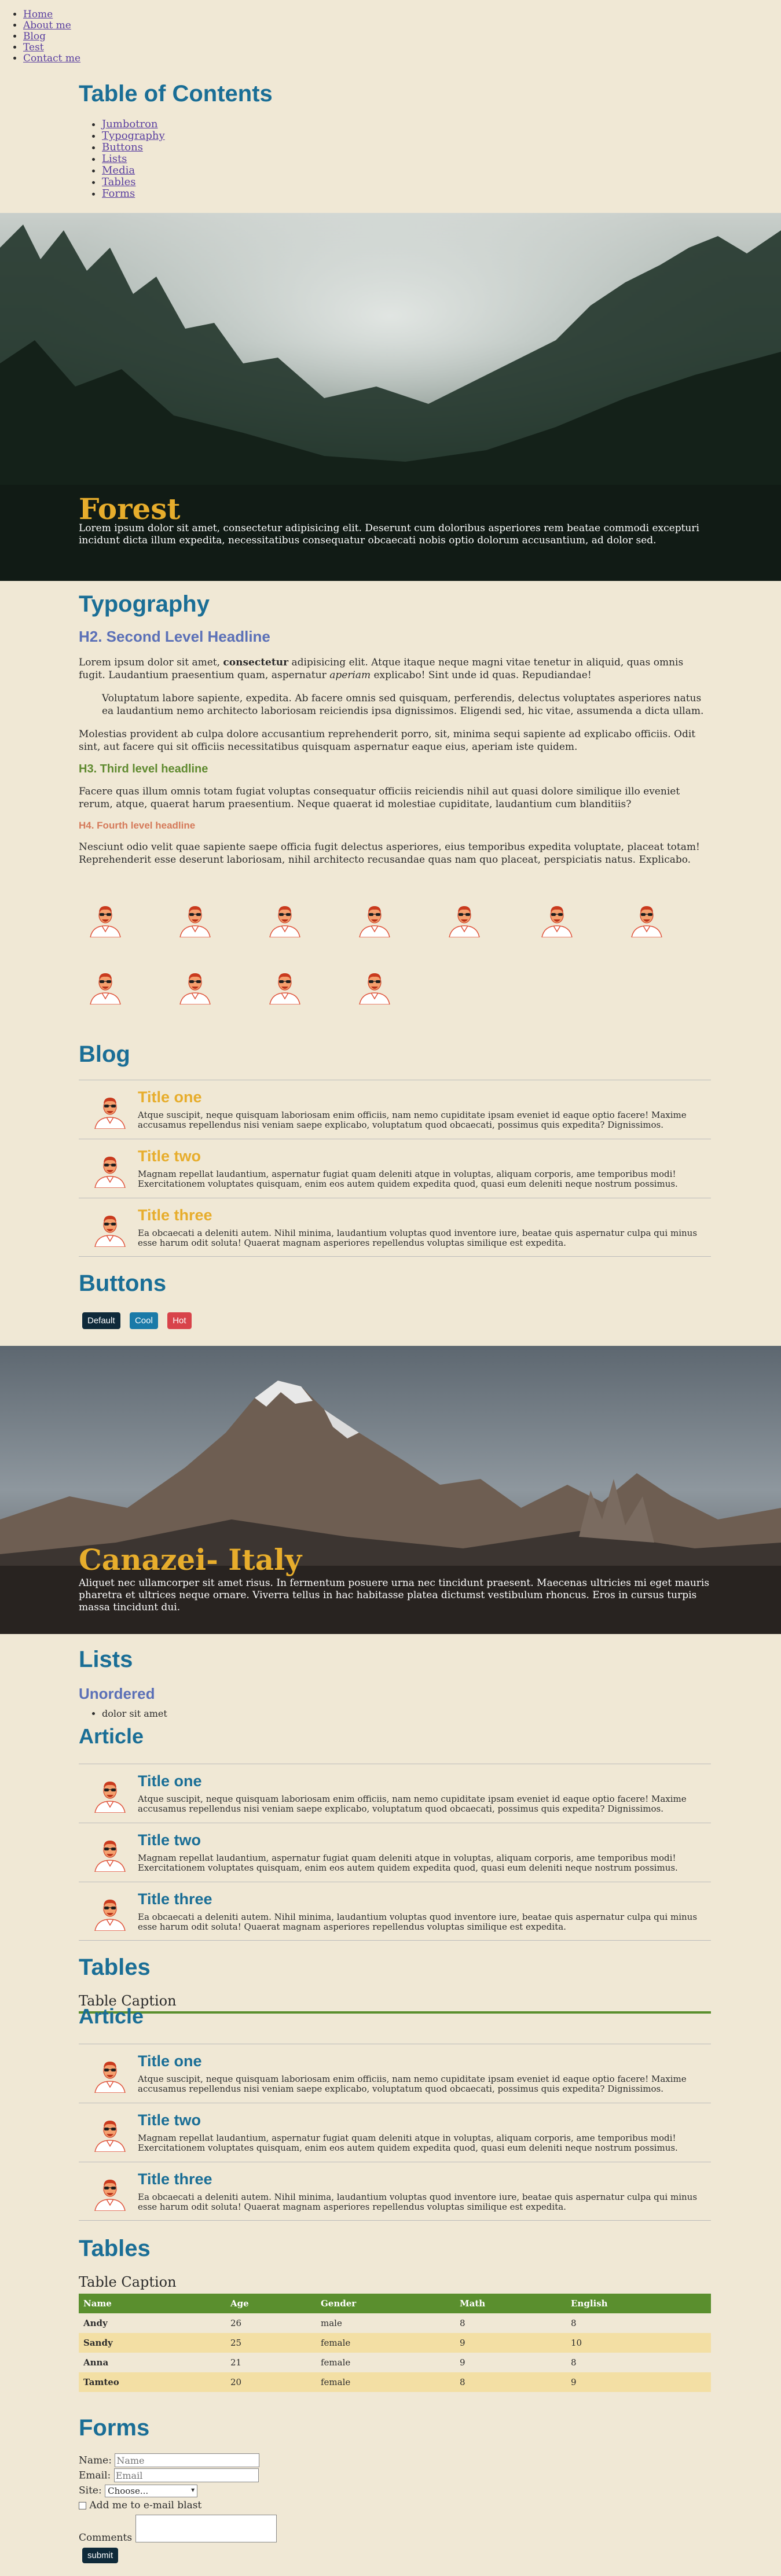  Describe the element at coordinates (82, 2505) in the screenshot. I see `email-blast-checkbox` at that location.